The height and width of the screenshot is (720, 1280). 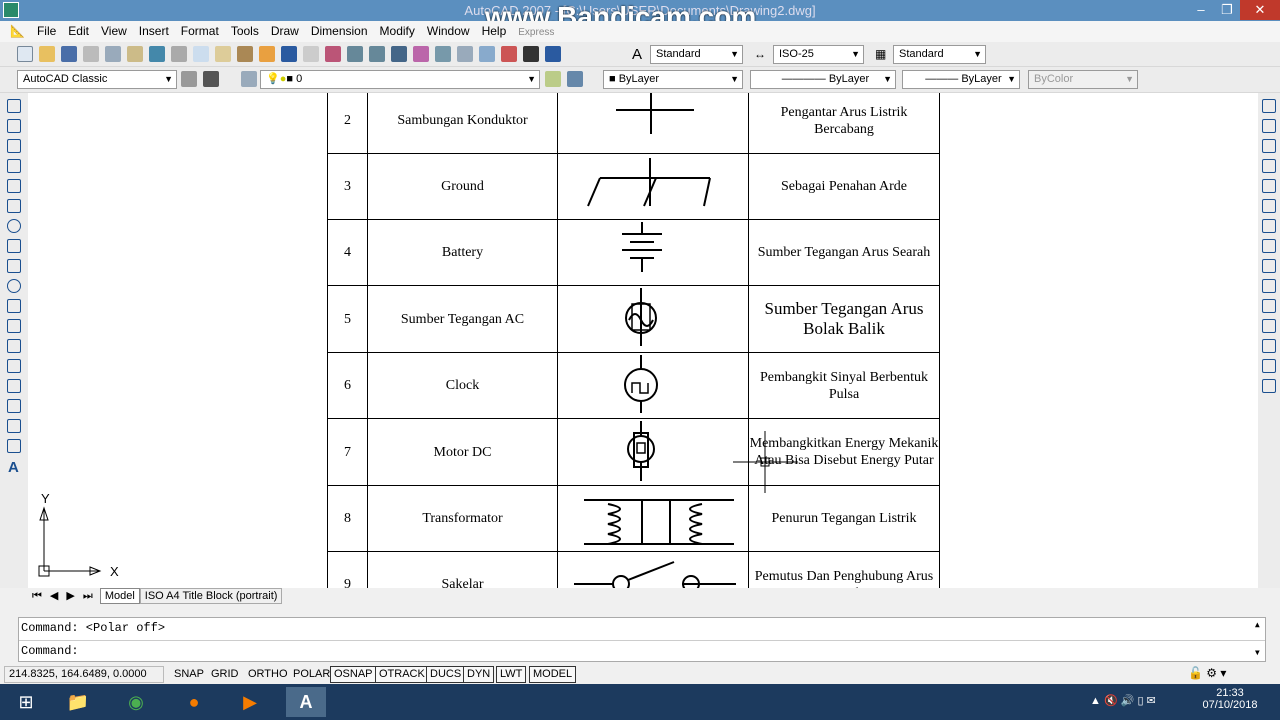 I want to click on redo-icon, so click(x=311, y=54).